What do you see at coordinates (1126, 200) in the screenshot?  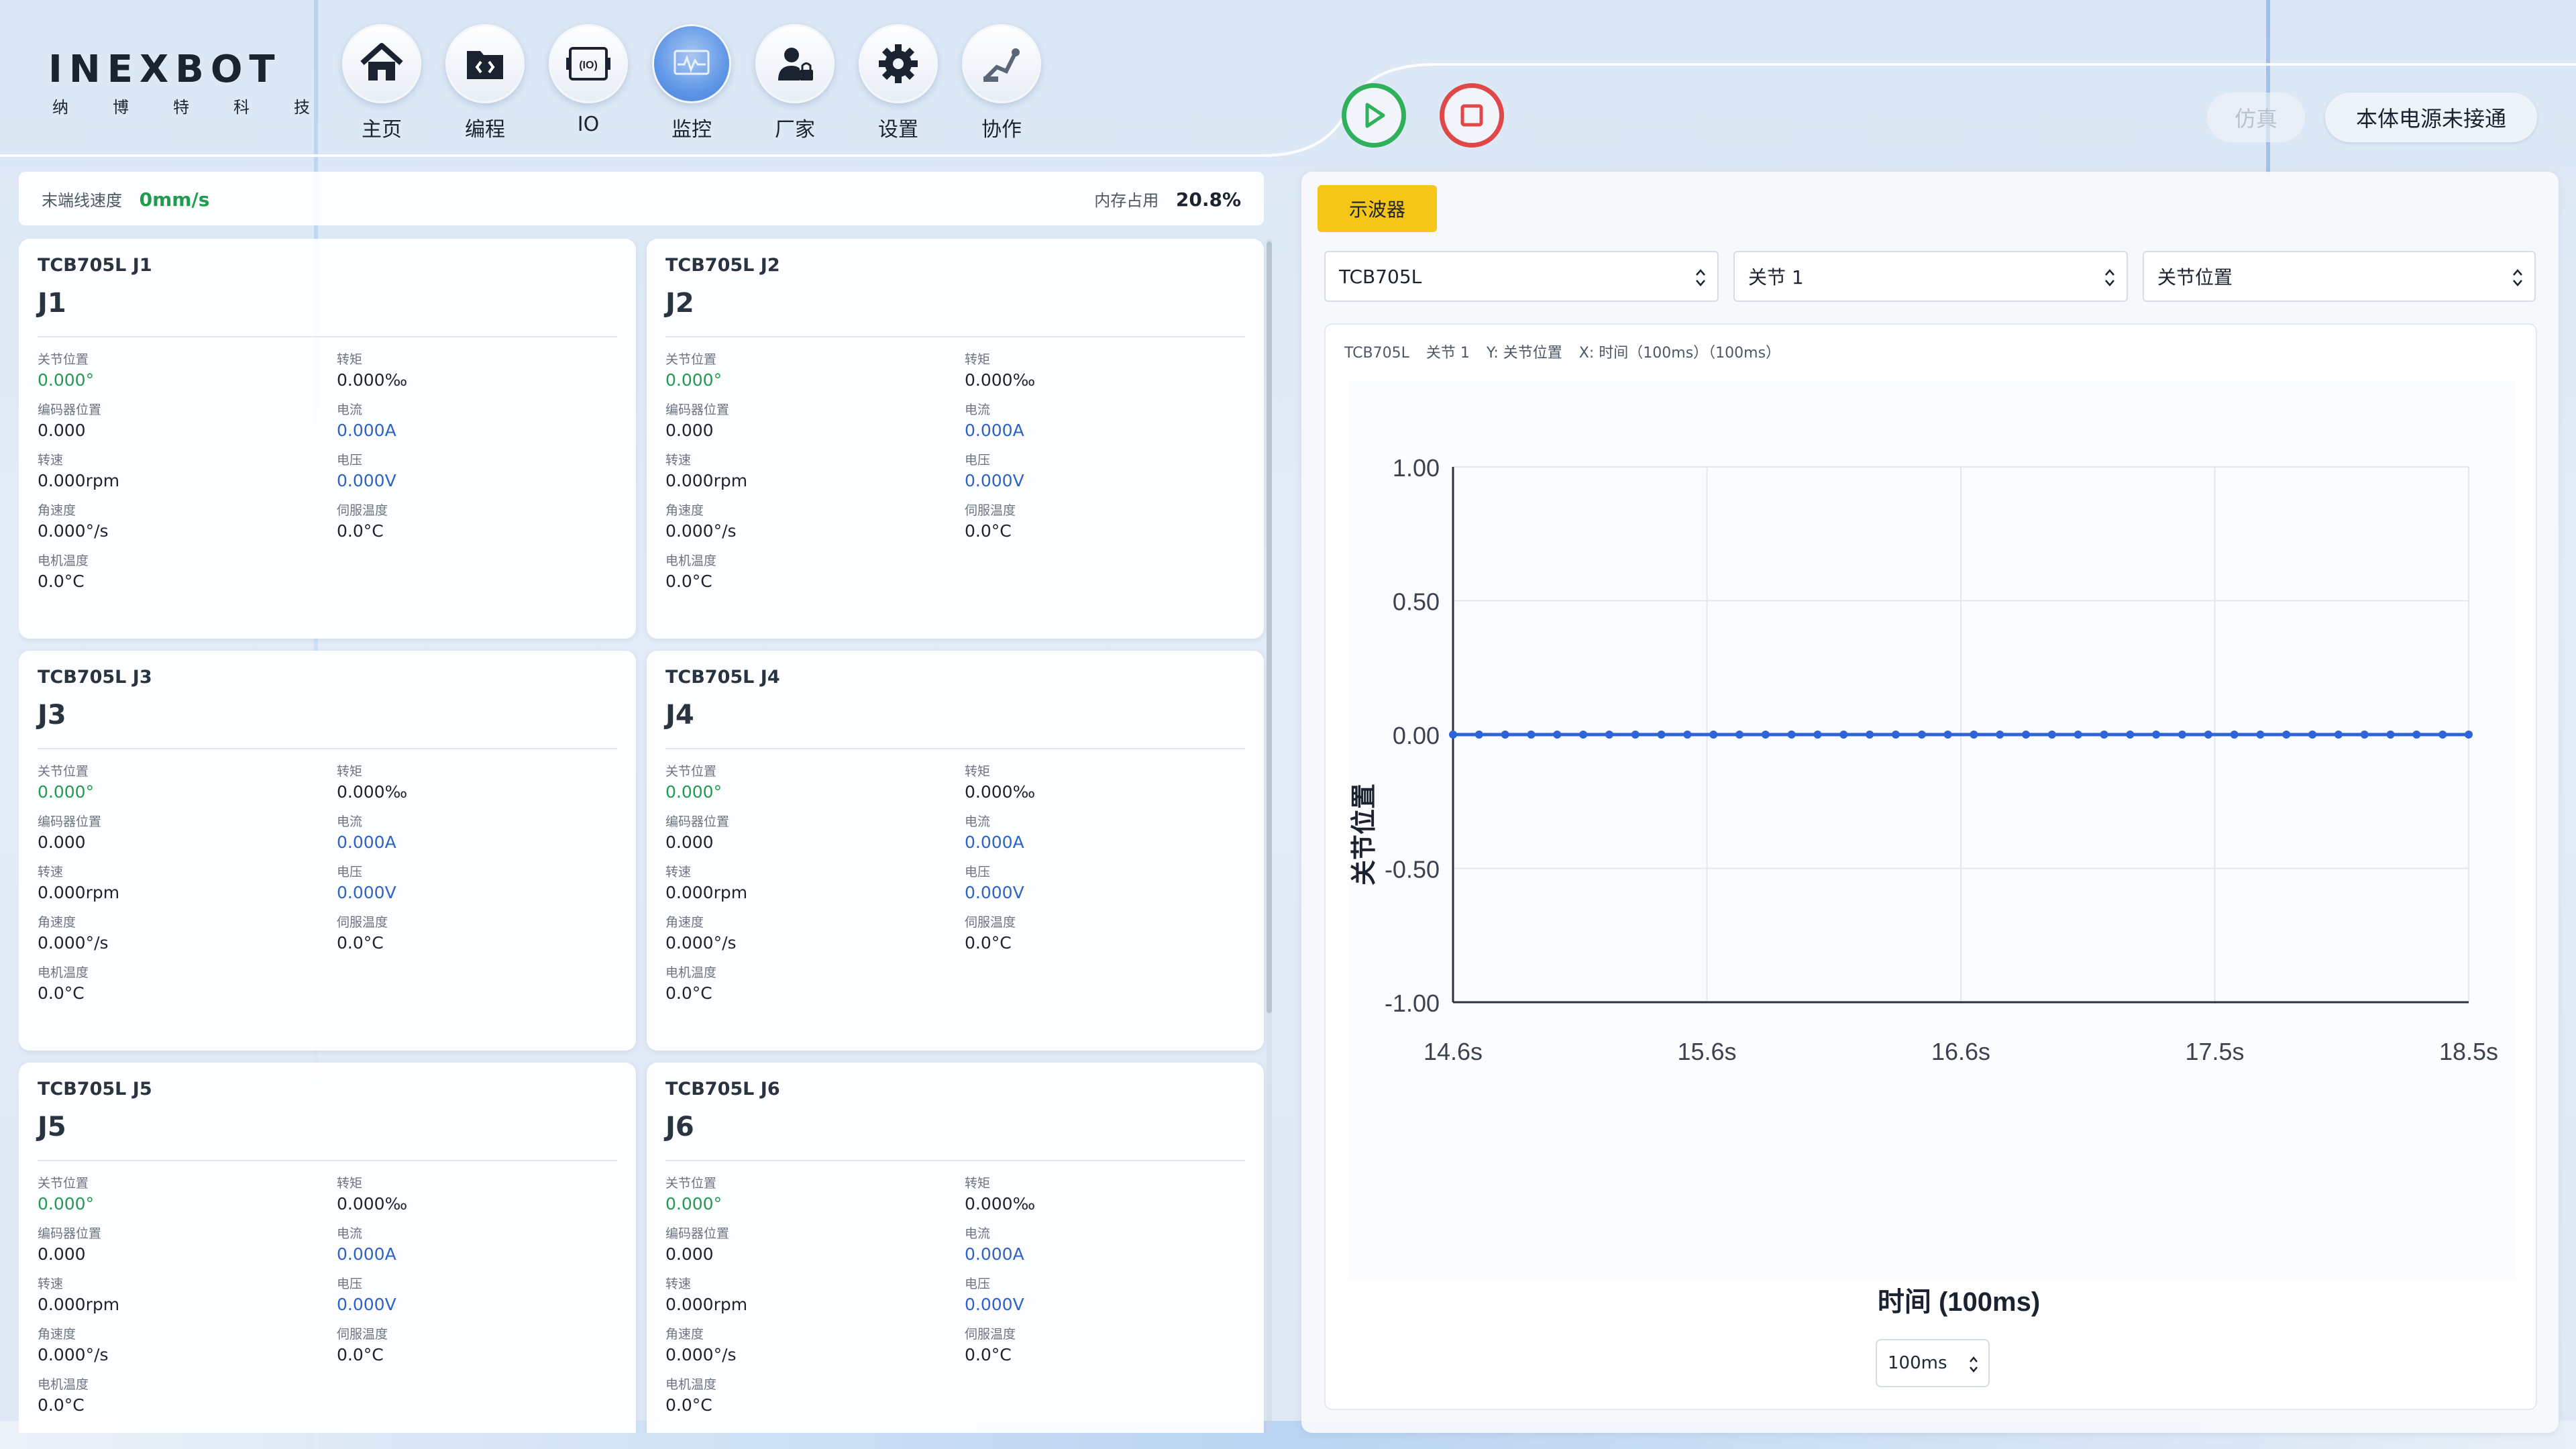 I see `memory-label: 内存占用` at bounding box center [1126, 200].